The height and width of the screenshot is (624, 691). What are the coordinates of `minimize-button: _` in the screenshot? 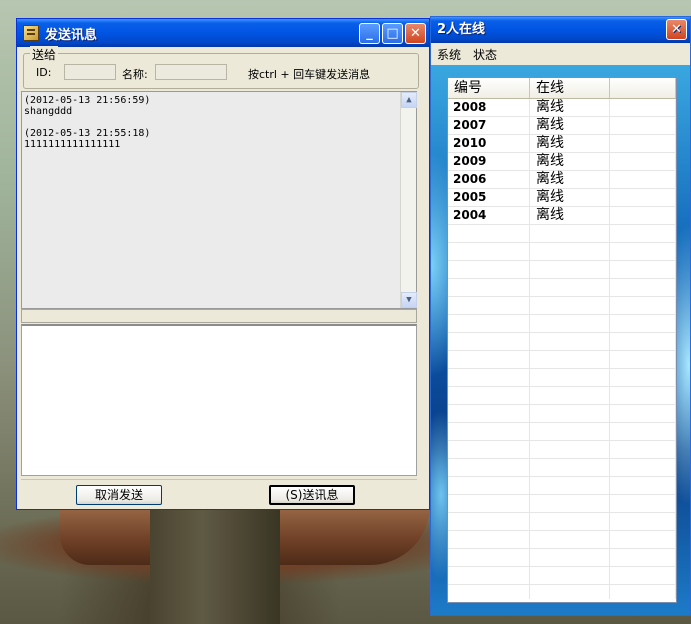 It's located at (369, 33).